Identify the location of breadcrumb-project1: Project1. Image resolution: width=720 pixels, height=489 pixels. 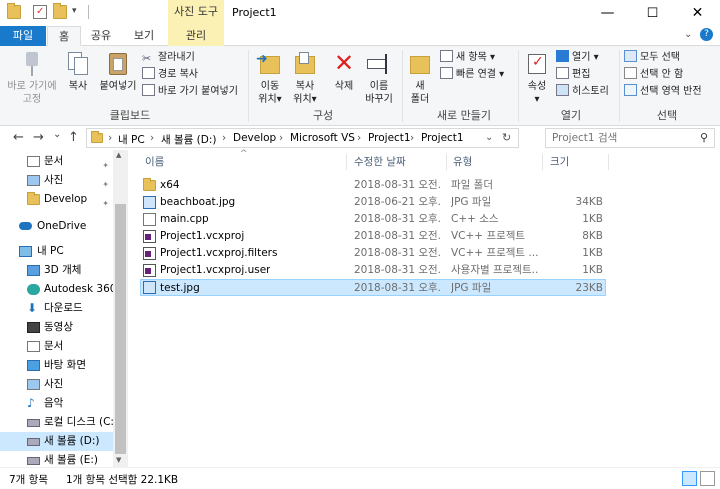
(389, 138).